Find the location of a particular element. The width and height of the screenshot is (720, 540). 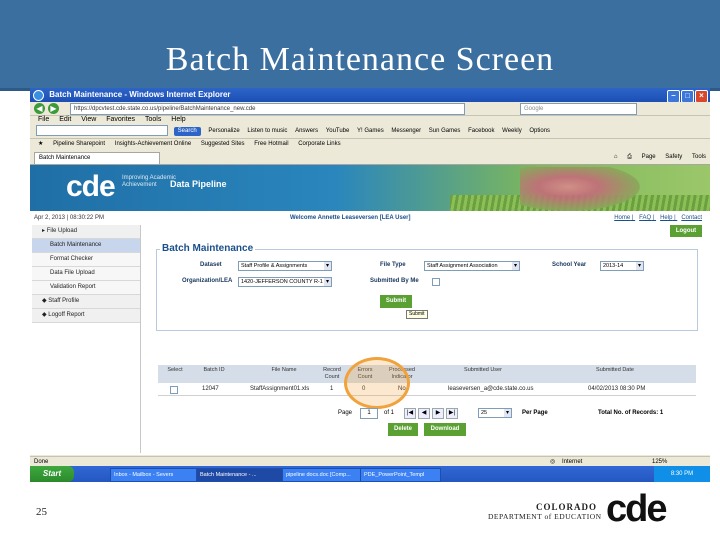

toolbar-item: Options is located at coordinates (539, 131).